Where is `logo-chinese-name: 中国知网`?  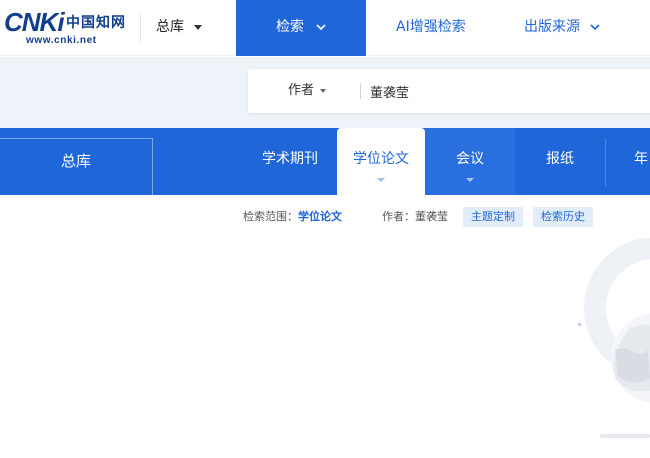 logo-chinese-name: 中国知网 is located at coordinates (96, 23).